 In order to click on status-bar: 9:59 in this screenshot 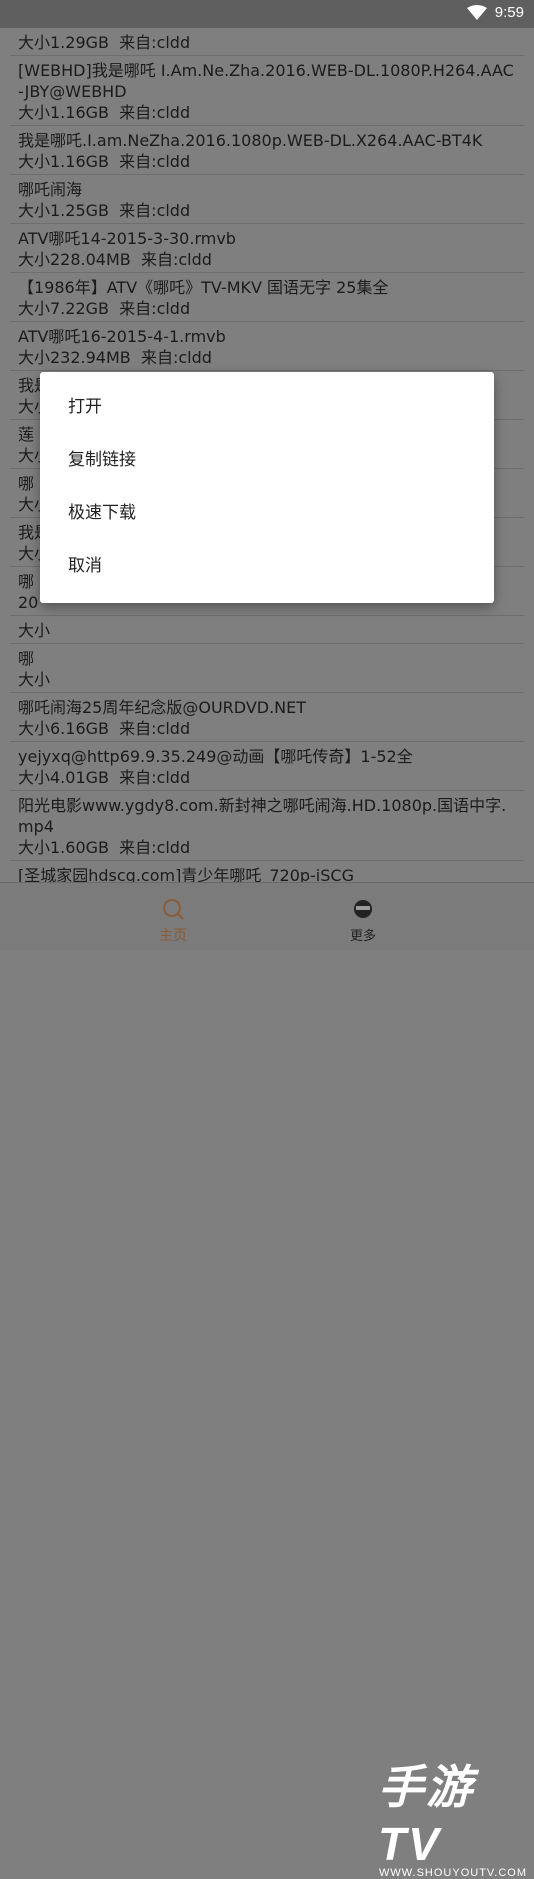, I will do `click(267, 14)`.